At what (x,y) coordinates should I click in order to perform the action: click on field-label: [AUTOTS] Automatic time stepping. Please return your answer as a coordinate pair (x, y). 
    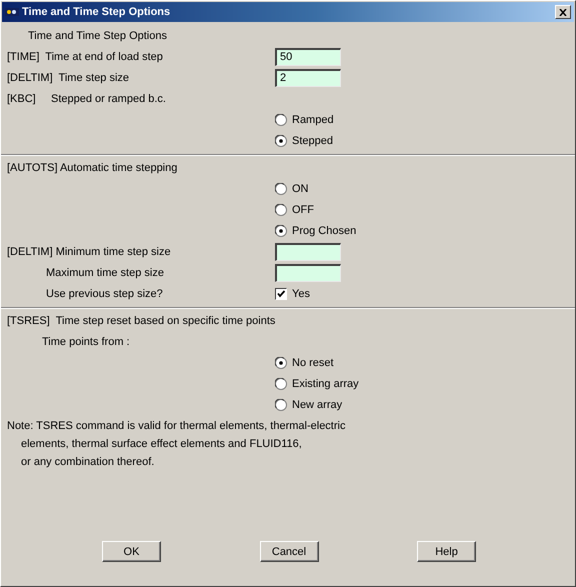
    Looking at the image, I should click on (92, 168).